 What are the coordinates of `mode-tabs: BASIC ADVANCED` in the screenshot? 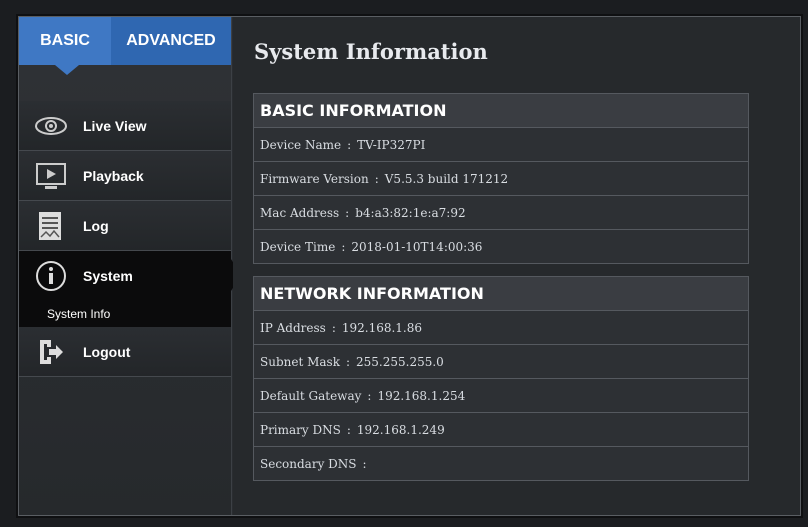 It's located at (125, 46).